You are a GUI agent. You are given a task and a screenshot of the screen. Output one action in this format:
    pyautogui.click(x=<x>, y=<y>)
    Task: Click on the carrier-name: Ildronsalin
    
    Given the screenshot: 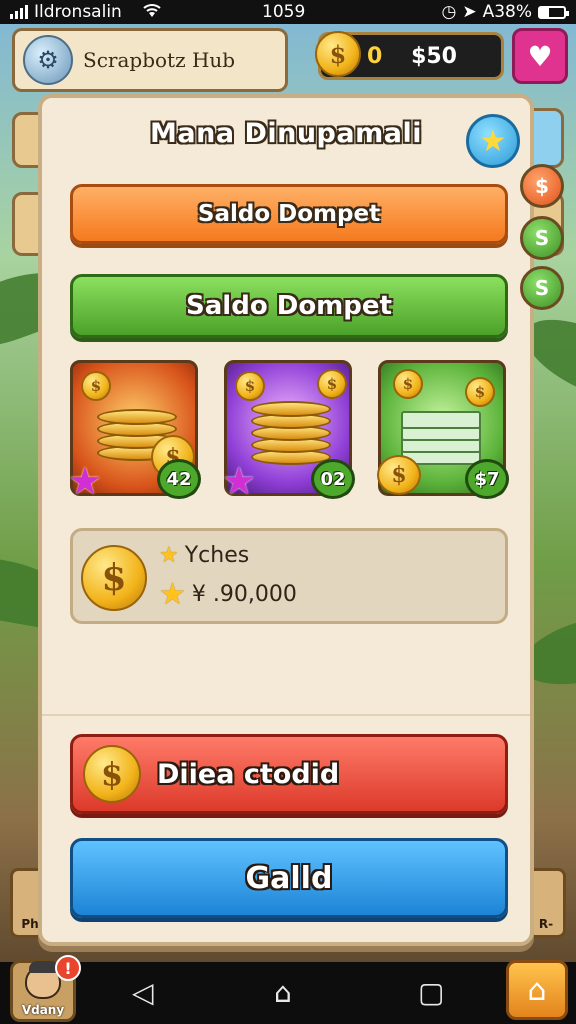 What is the action you would take?
    pyautogui.click(x=78, y=12)
    